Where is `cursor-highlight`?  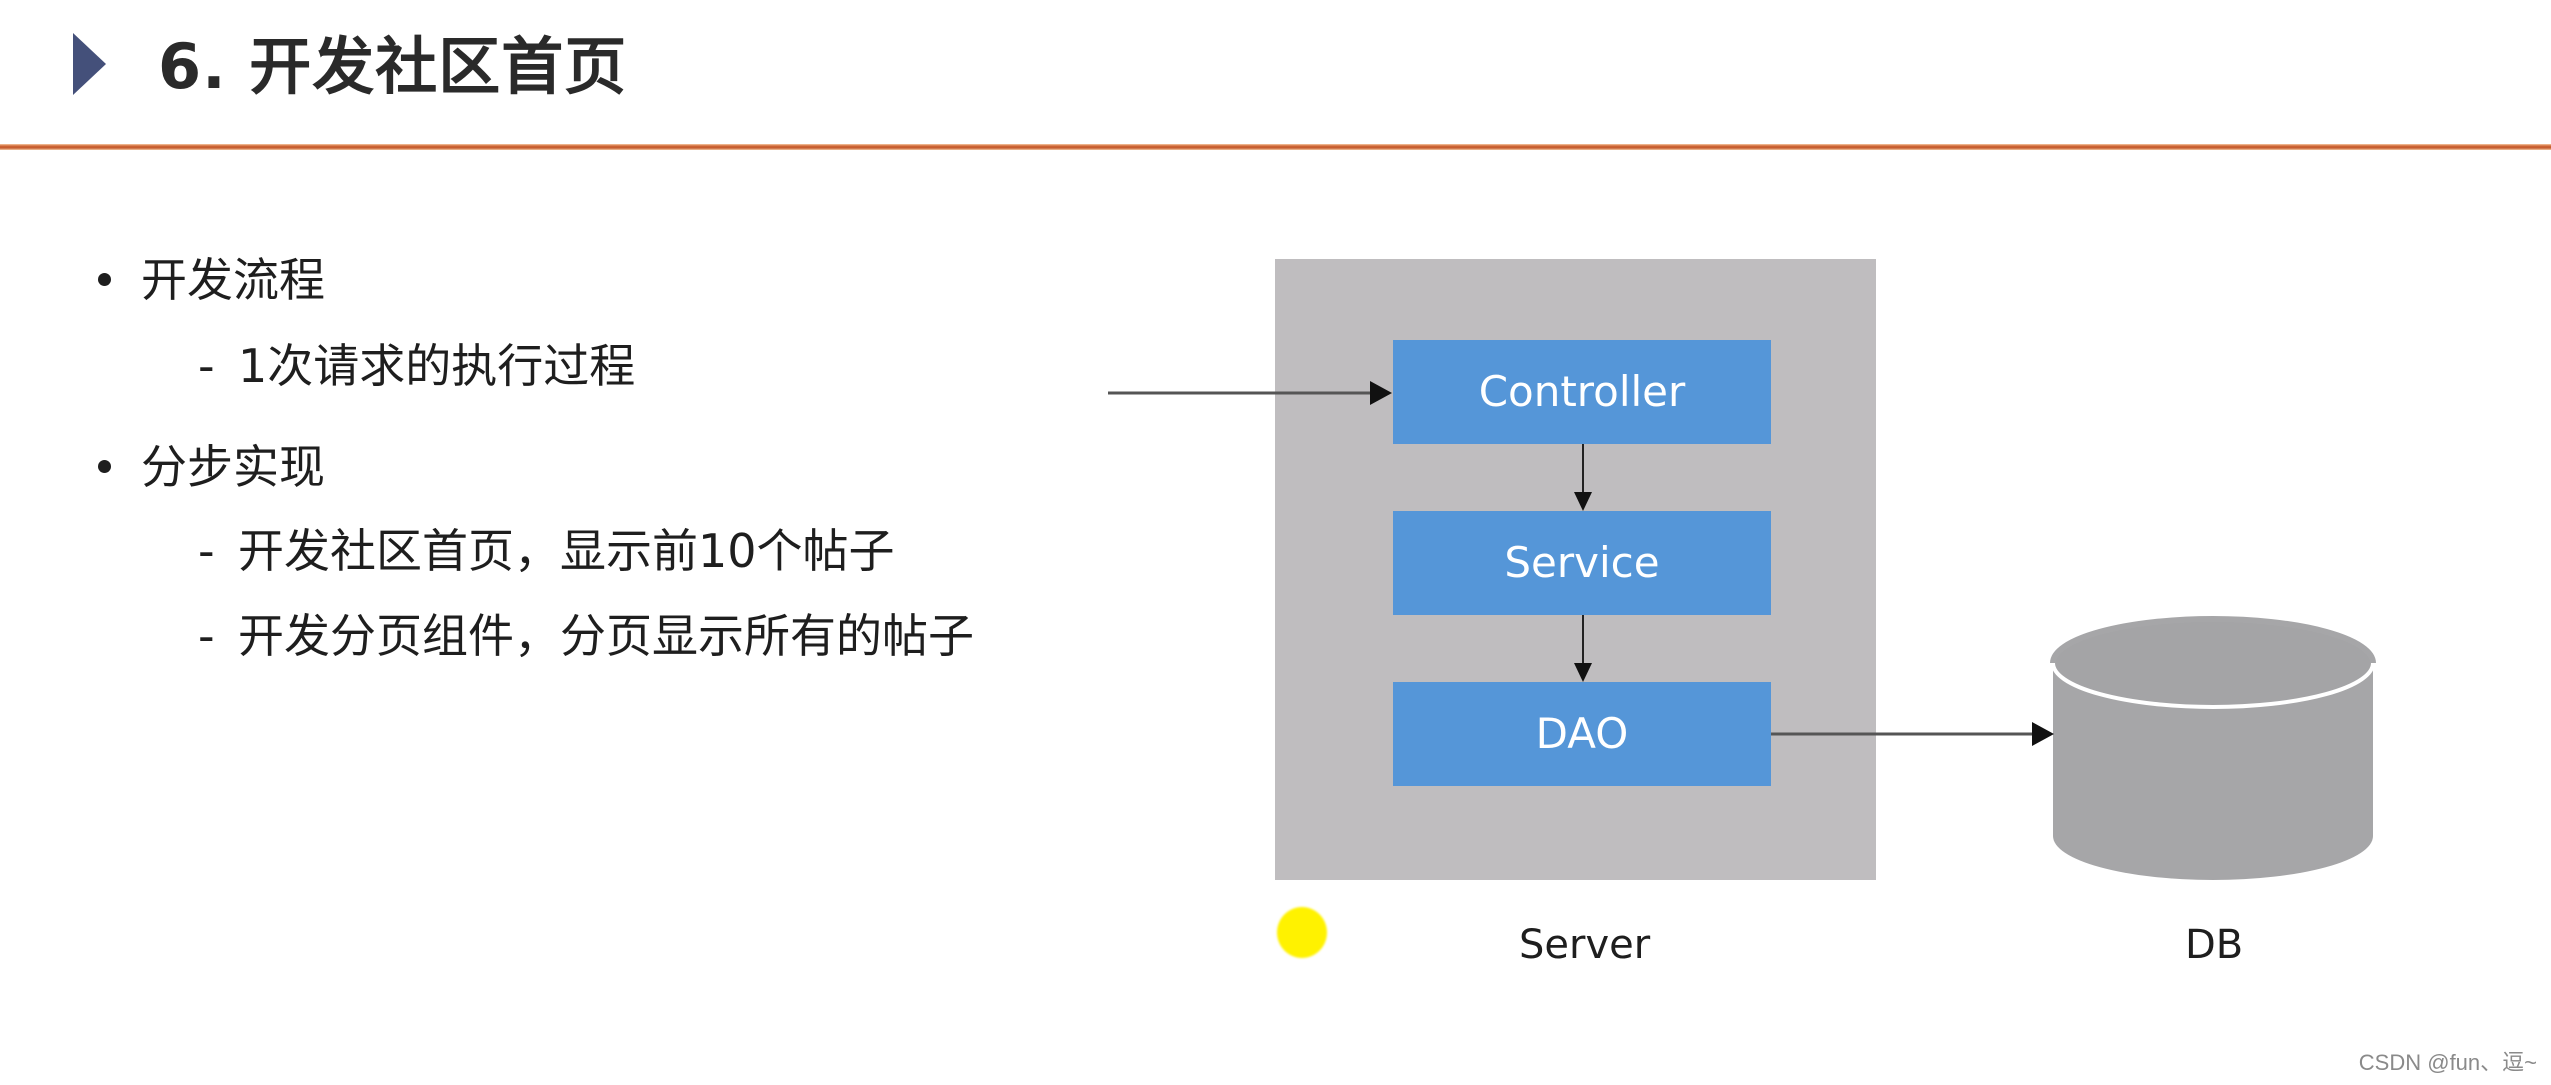
cursor-highlight is located at coordinates (1302, 932).